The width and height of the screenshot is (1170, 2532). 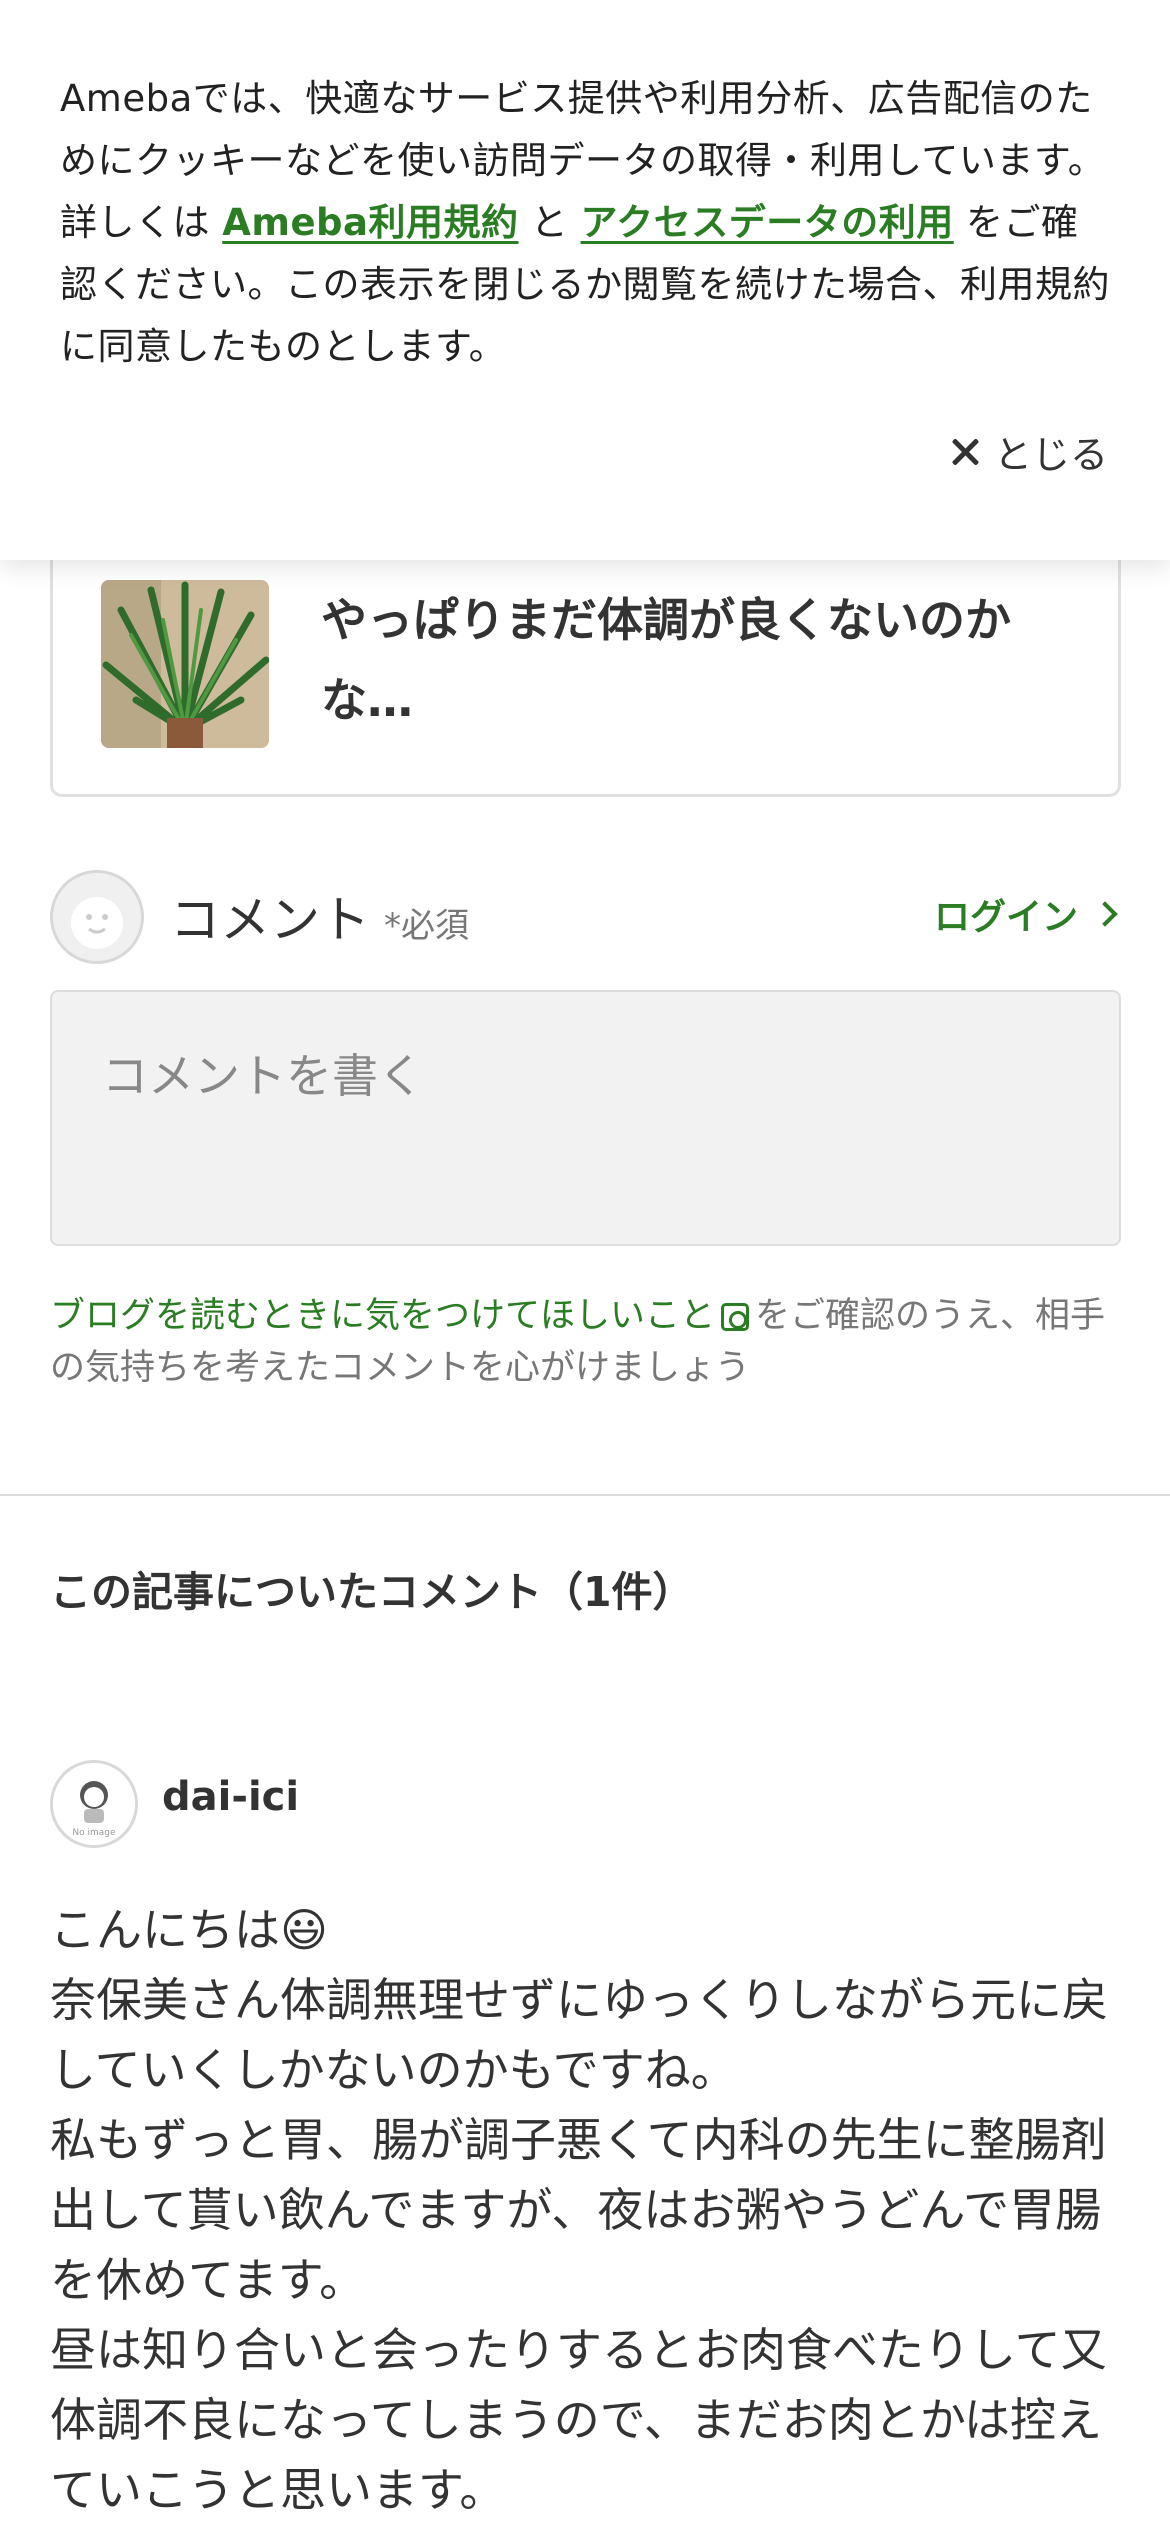 I want to click on default-avatar-icon, so click(x=97, y=917).